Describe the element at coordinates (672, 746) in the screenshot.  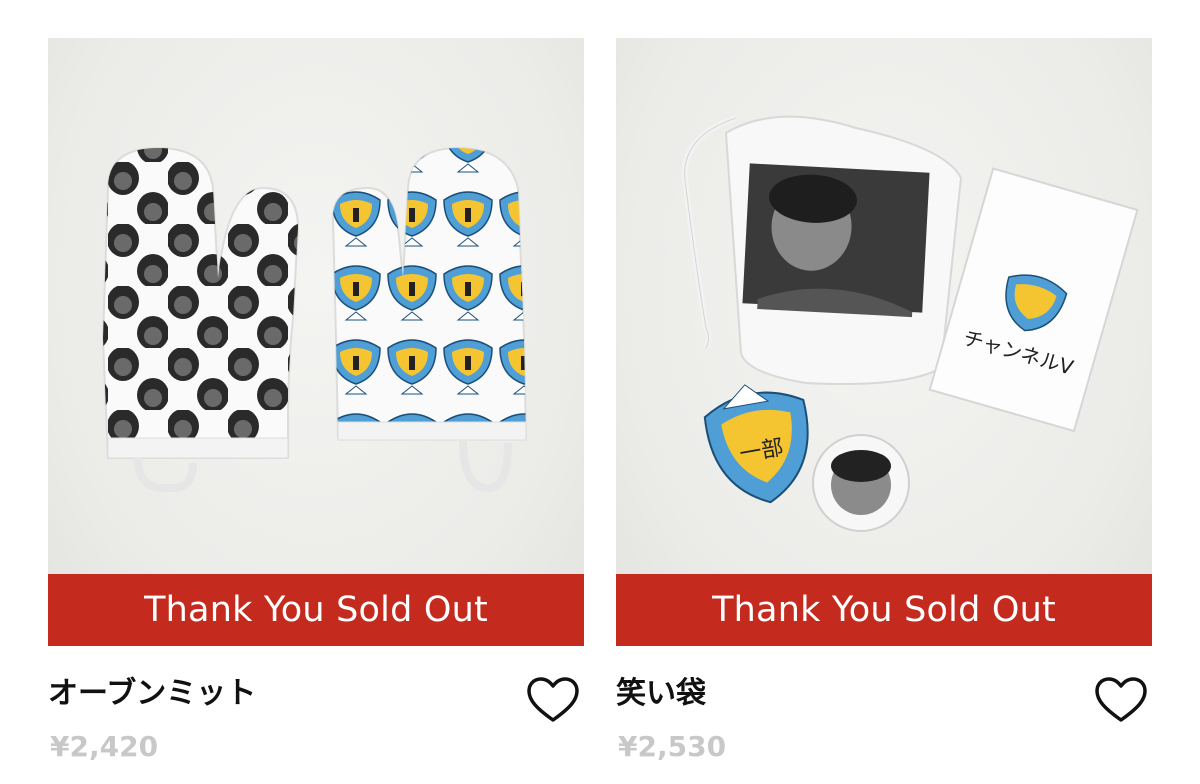
I see `product-price: ¥2,530` at that location.